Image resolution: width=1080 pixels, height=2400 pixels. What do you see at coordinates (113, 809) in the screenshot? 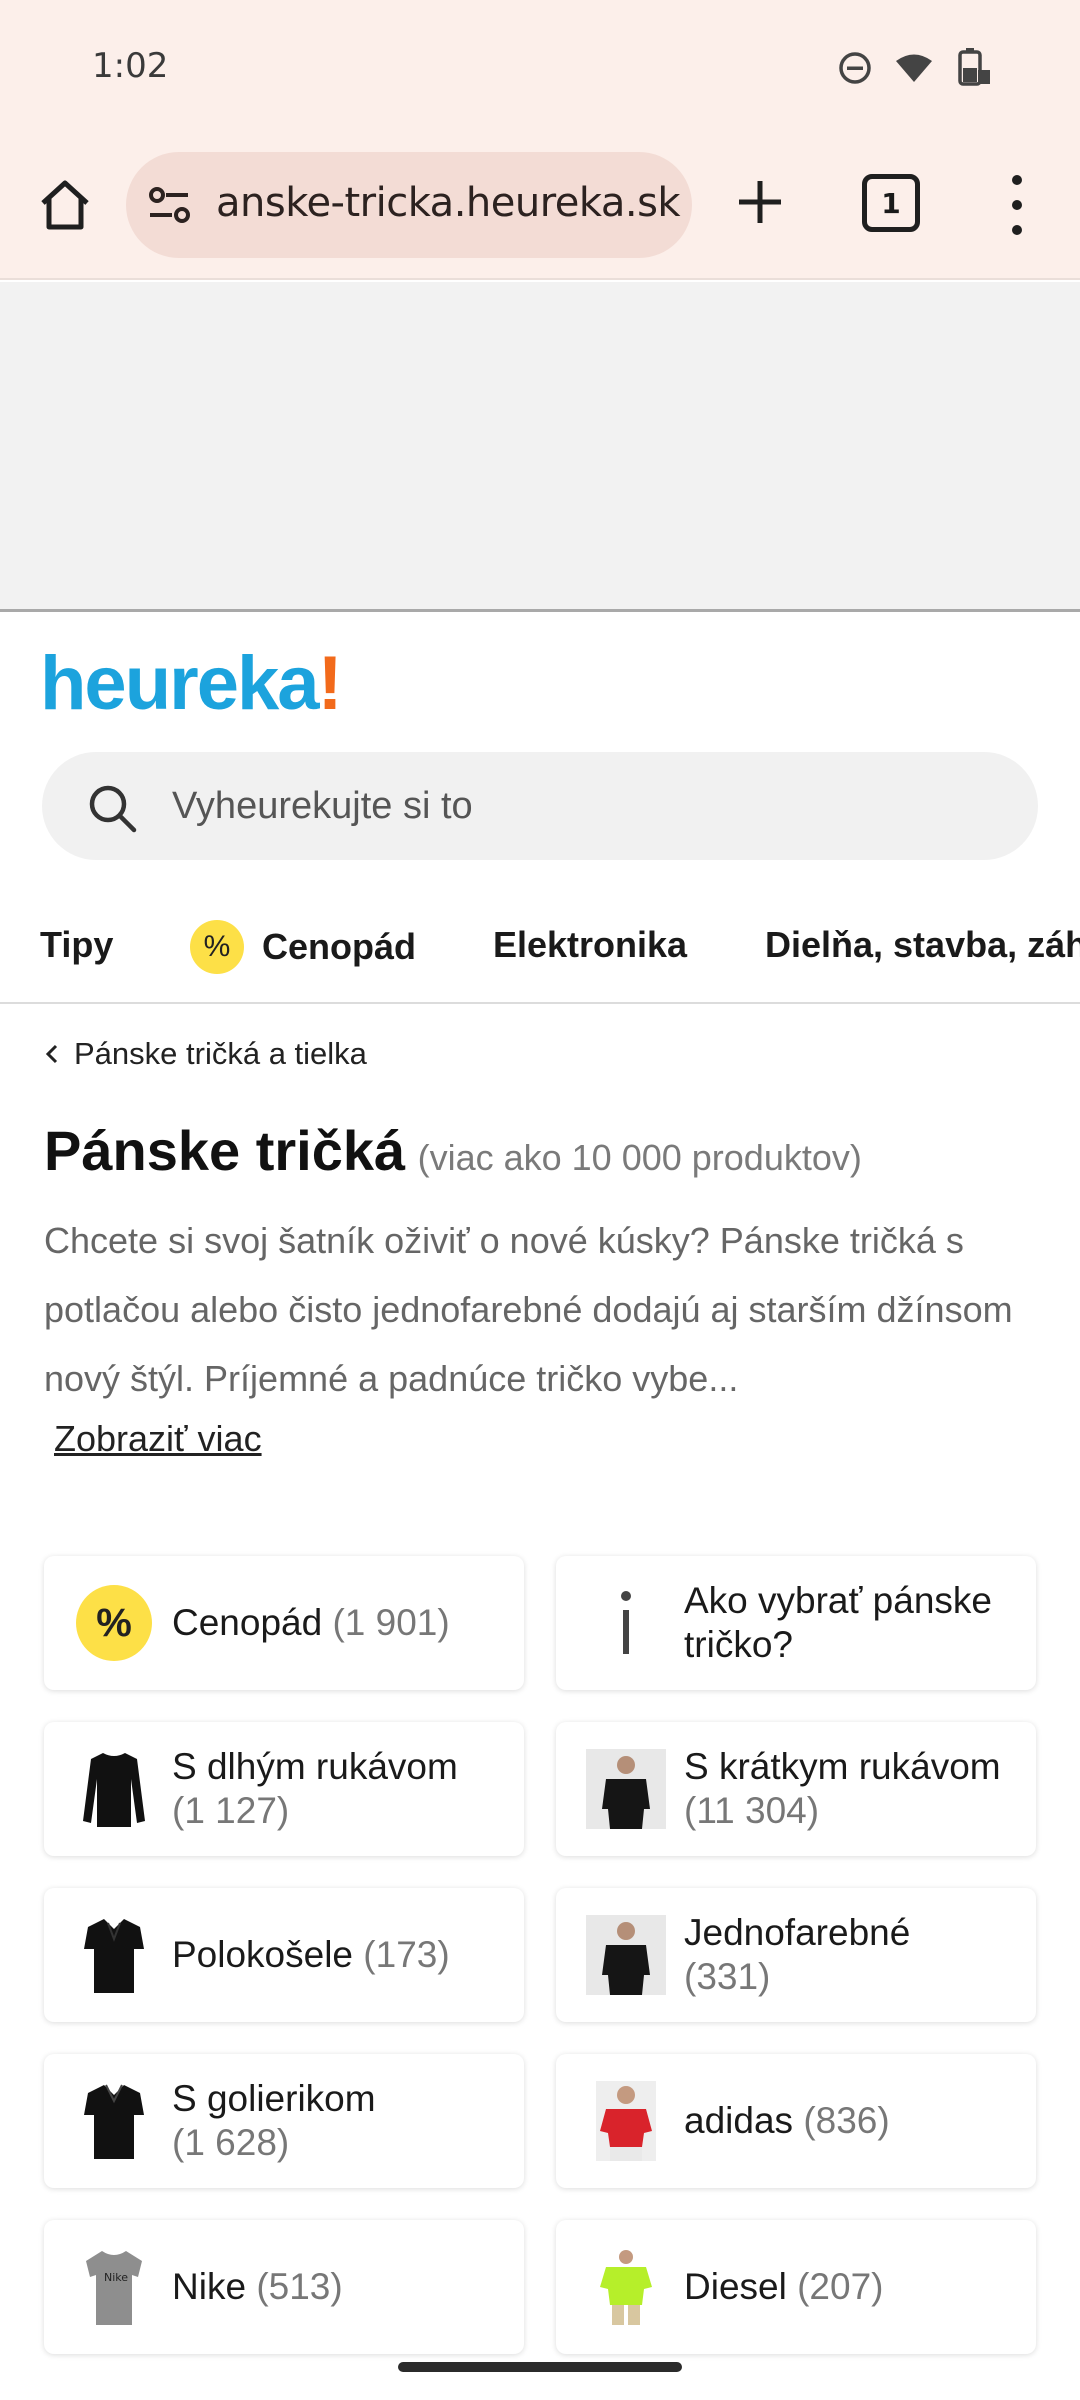
I see `search-icon` at bounding box center [113, 809].